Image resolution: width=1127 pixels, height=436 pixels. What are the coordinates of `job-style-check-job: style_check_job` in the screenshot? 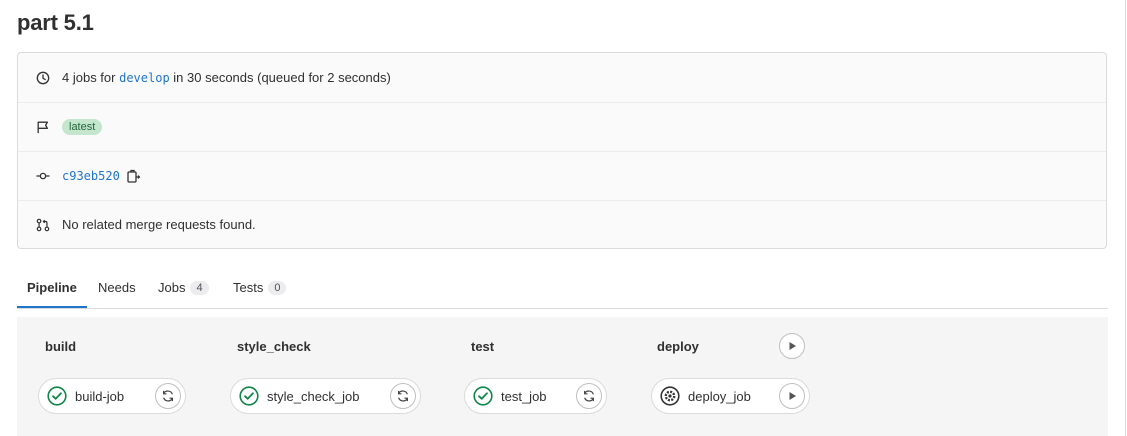 It's located at (325, 396).